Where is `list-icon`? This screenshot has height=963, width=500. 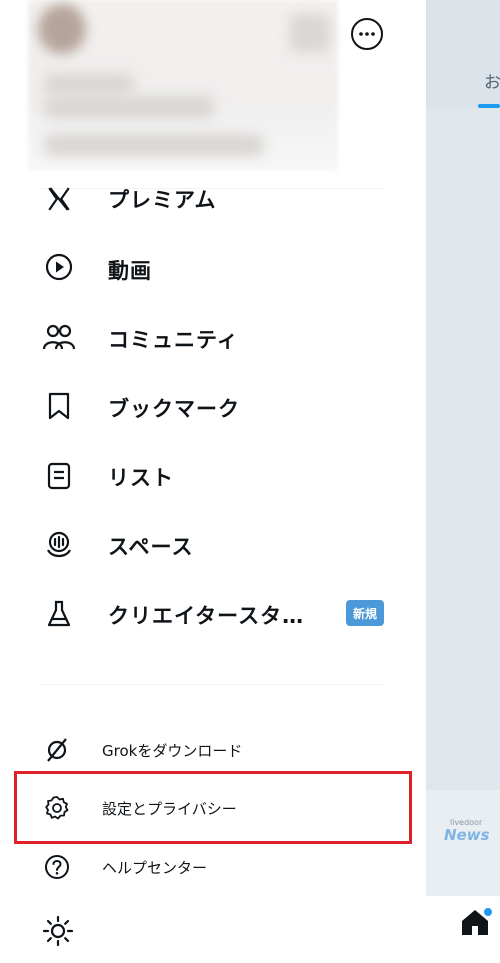 list-icon is located at coordinates (59, 476).